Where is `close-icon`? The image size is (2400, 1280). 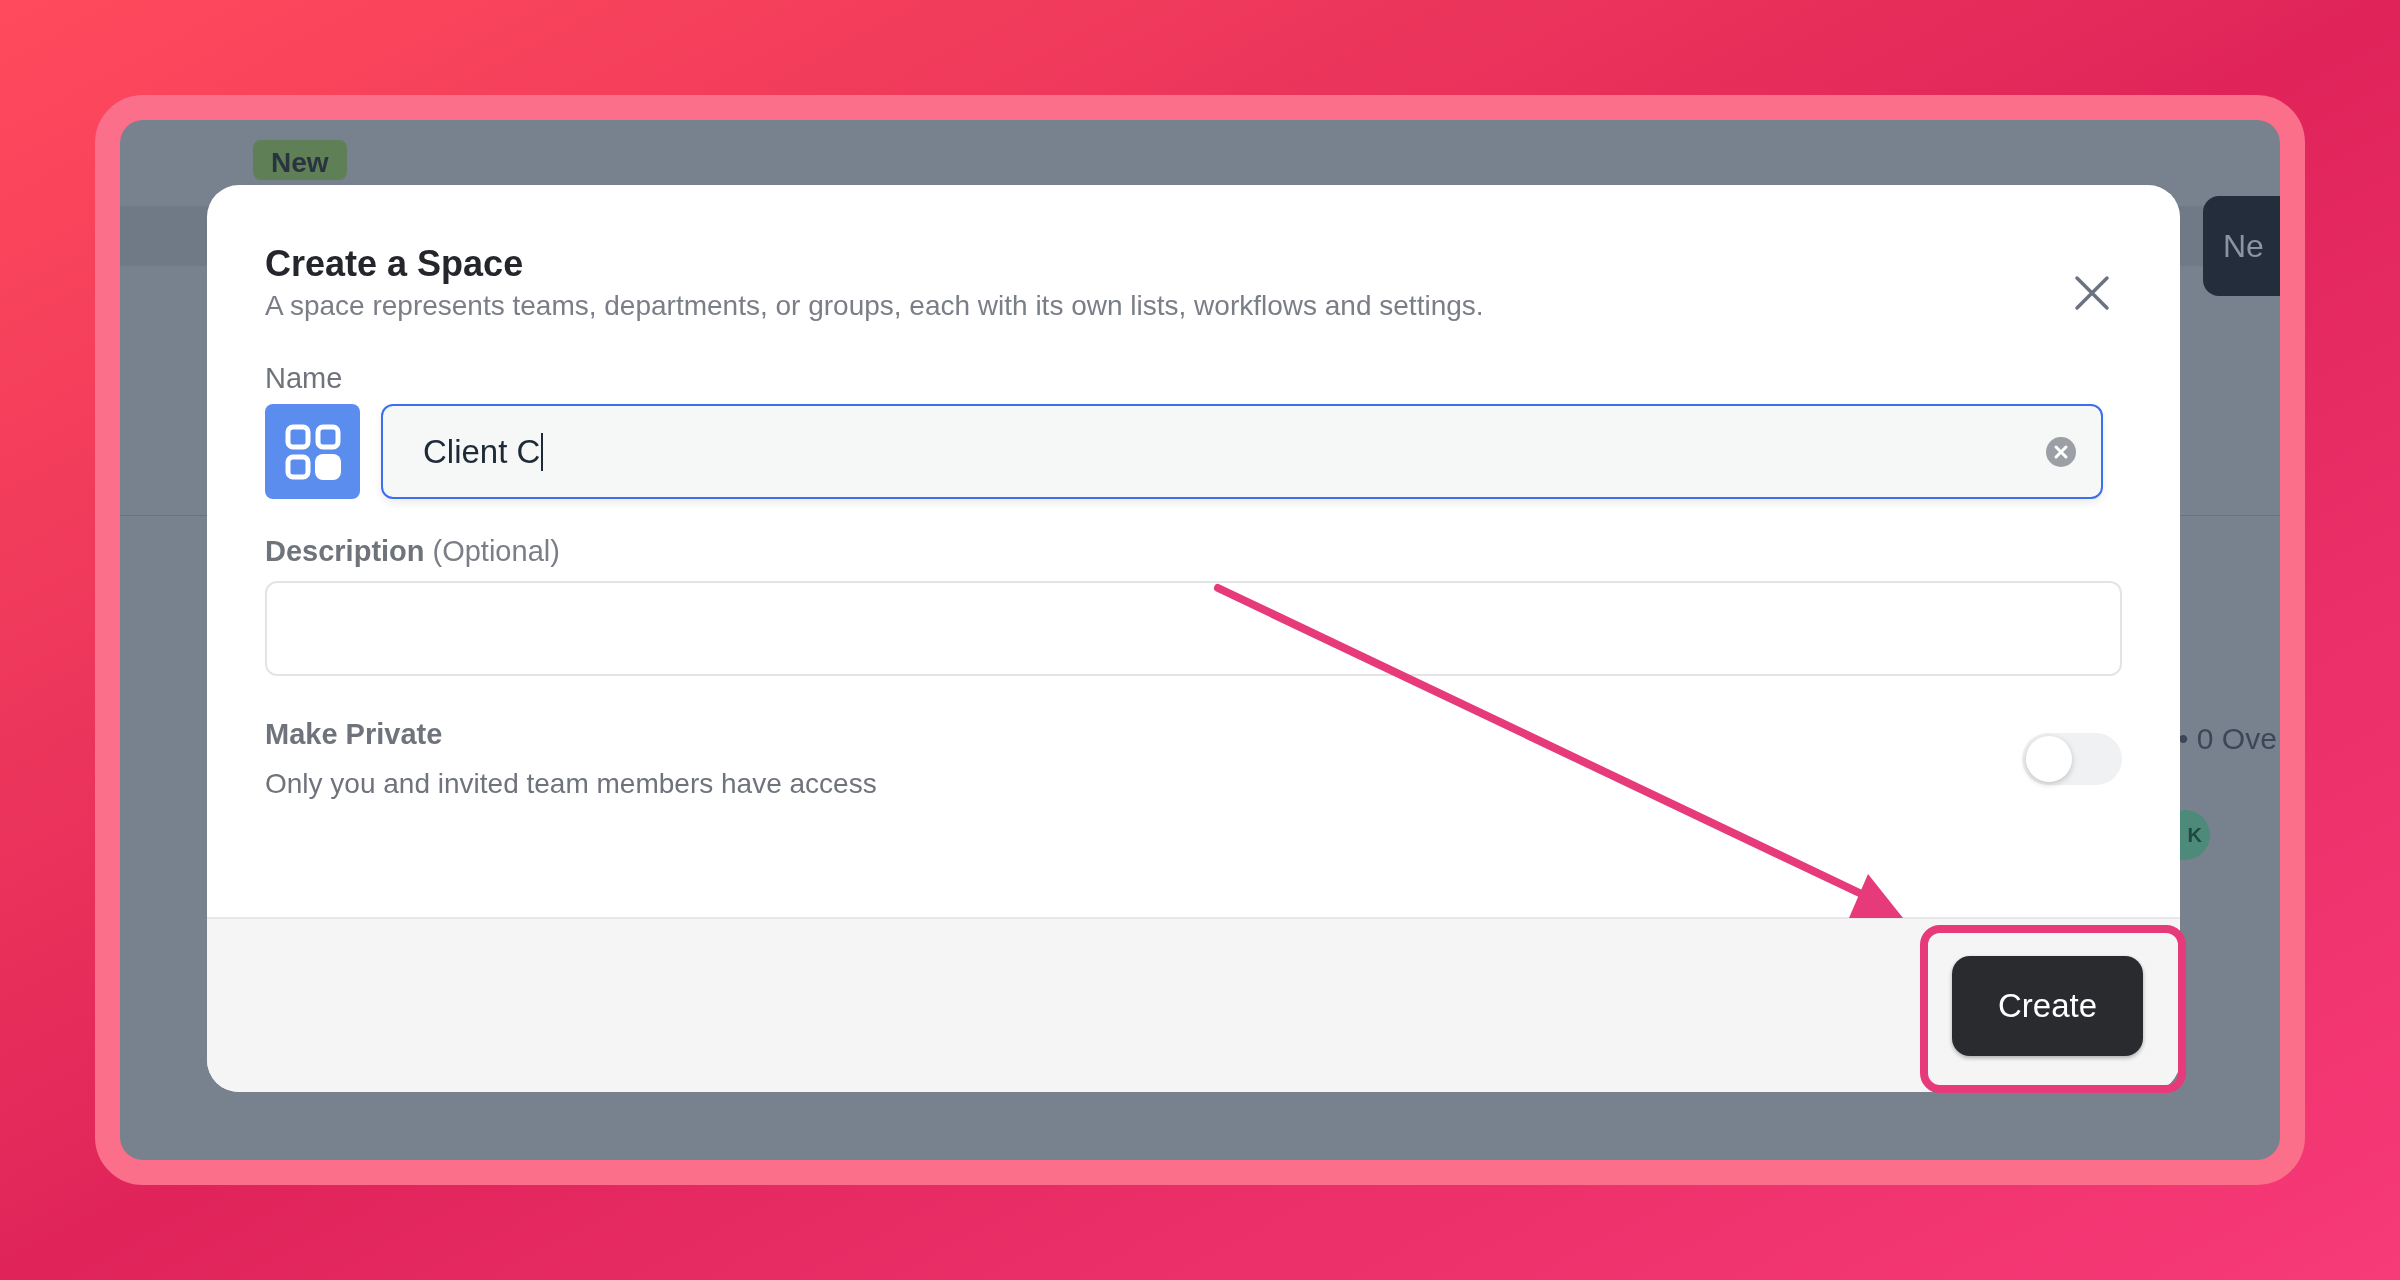
close-icon is located at coordinates (2092, 293).